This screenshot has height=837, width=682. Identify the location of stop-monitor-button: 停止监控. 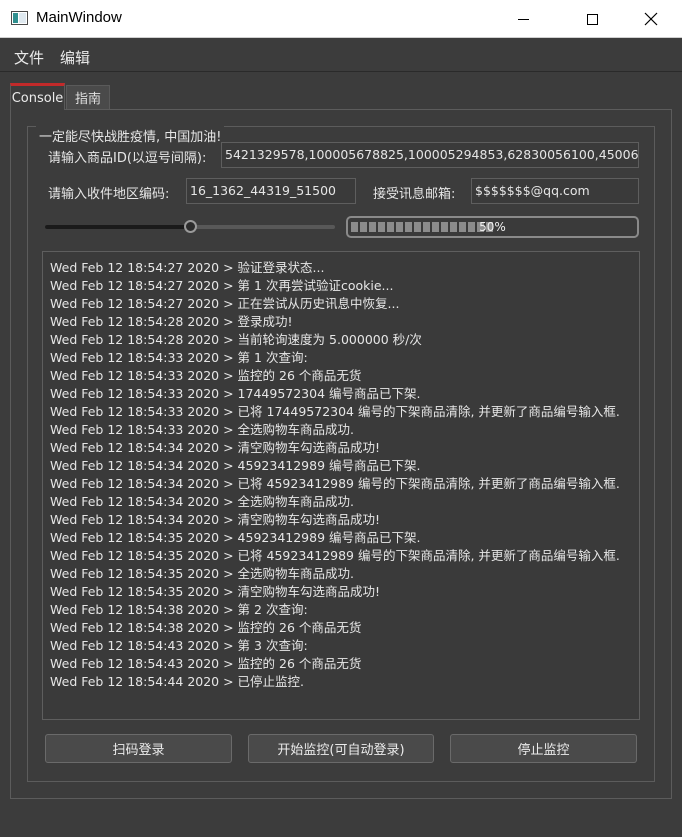
(543, 748).